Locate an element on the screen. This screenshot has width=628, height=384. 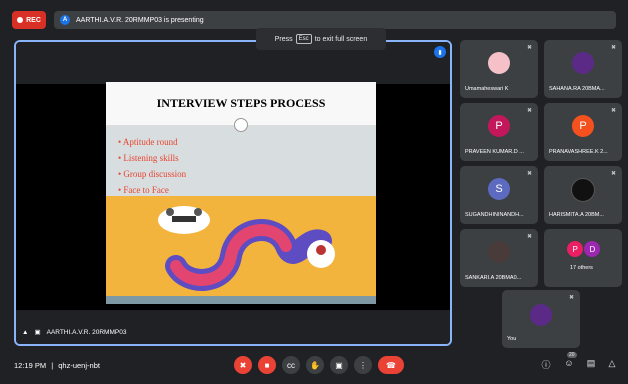
others-count: 17 others is located at coordinates (581, 268).